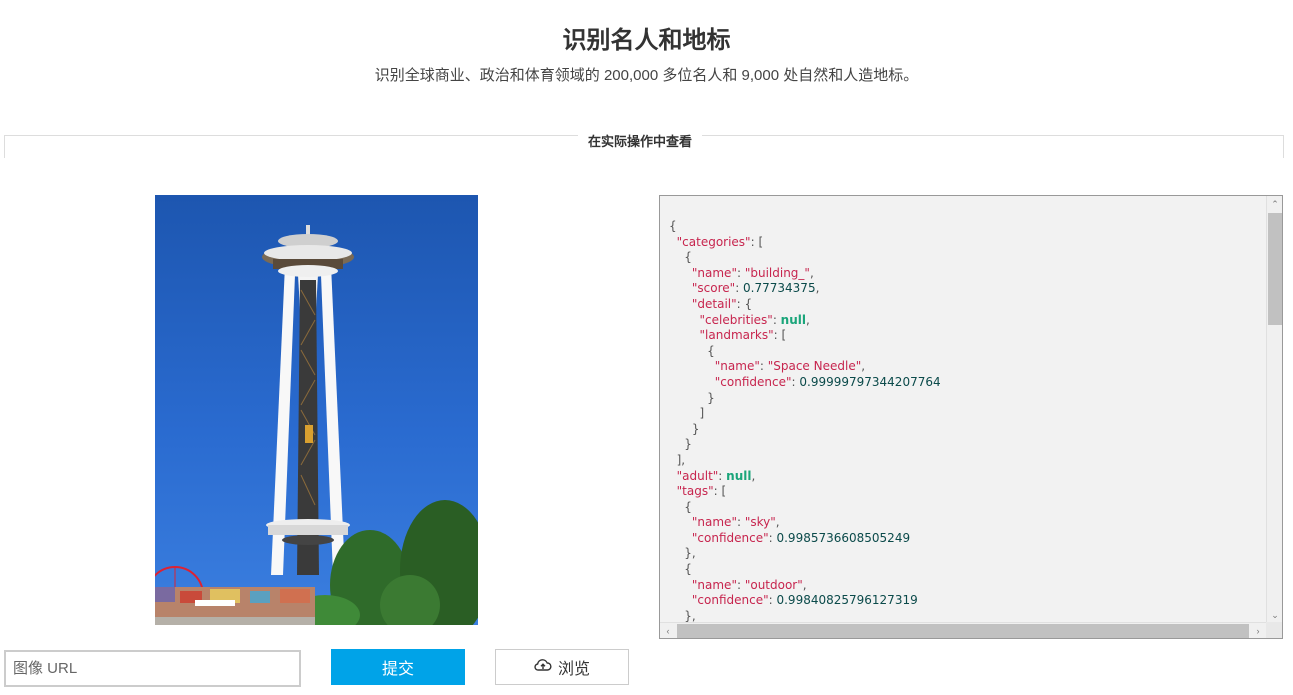 Image resolution: width=1293 pixels, height=695 pixels. Describe the element at coordinates (1274, 409) in the screenshot. I see `vertical-scrollbar: ⌃ ⌄` at that location.